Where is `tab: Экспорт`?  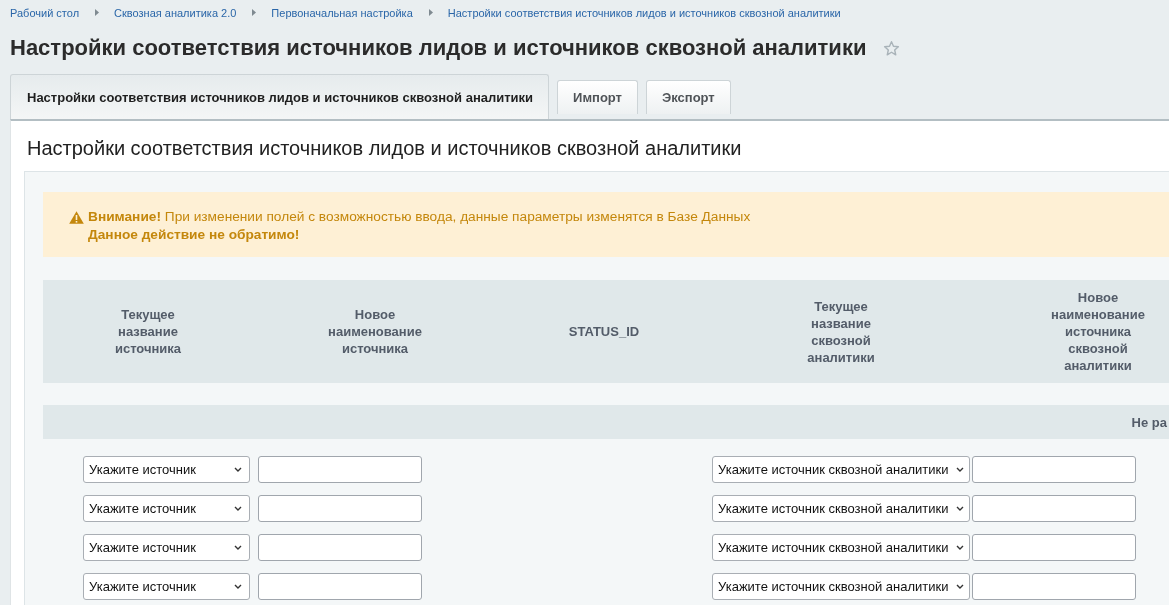 tab: Экспорт is located at coordinates (688, 97).